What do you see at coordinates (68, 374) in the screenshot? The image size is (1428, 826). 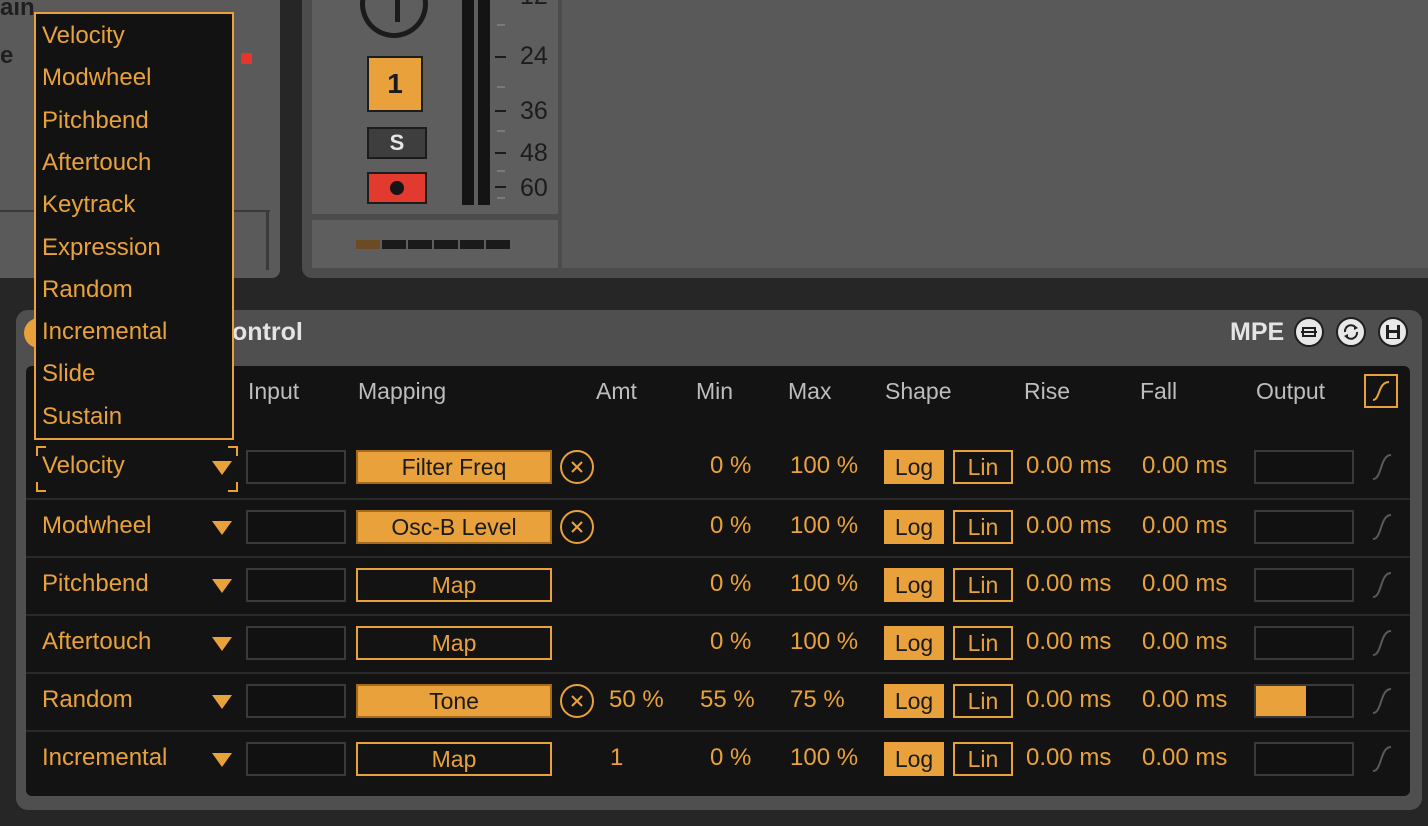 I see `dropdown-option: Slide` at bounding box center [68, 374].